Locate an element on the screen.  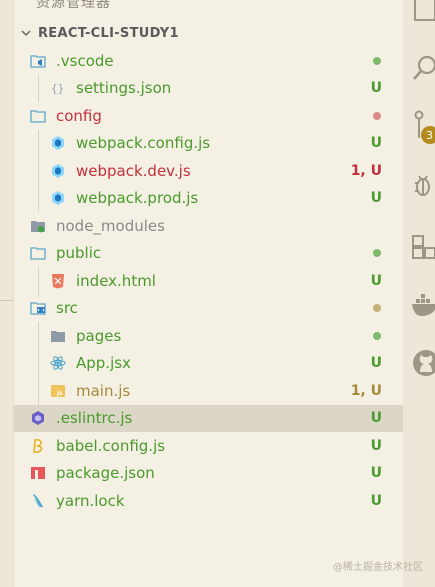
chevron-down-icon is located at coordinates (26, 33).